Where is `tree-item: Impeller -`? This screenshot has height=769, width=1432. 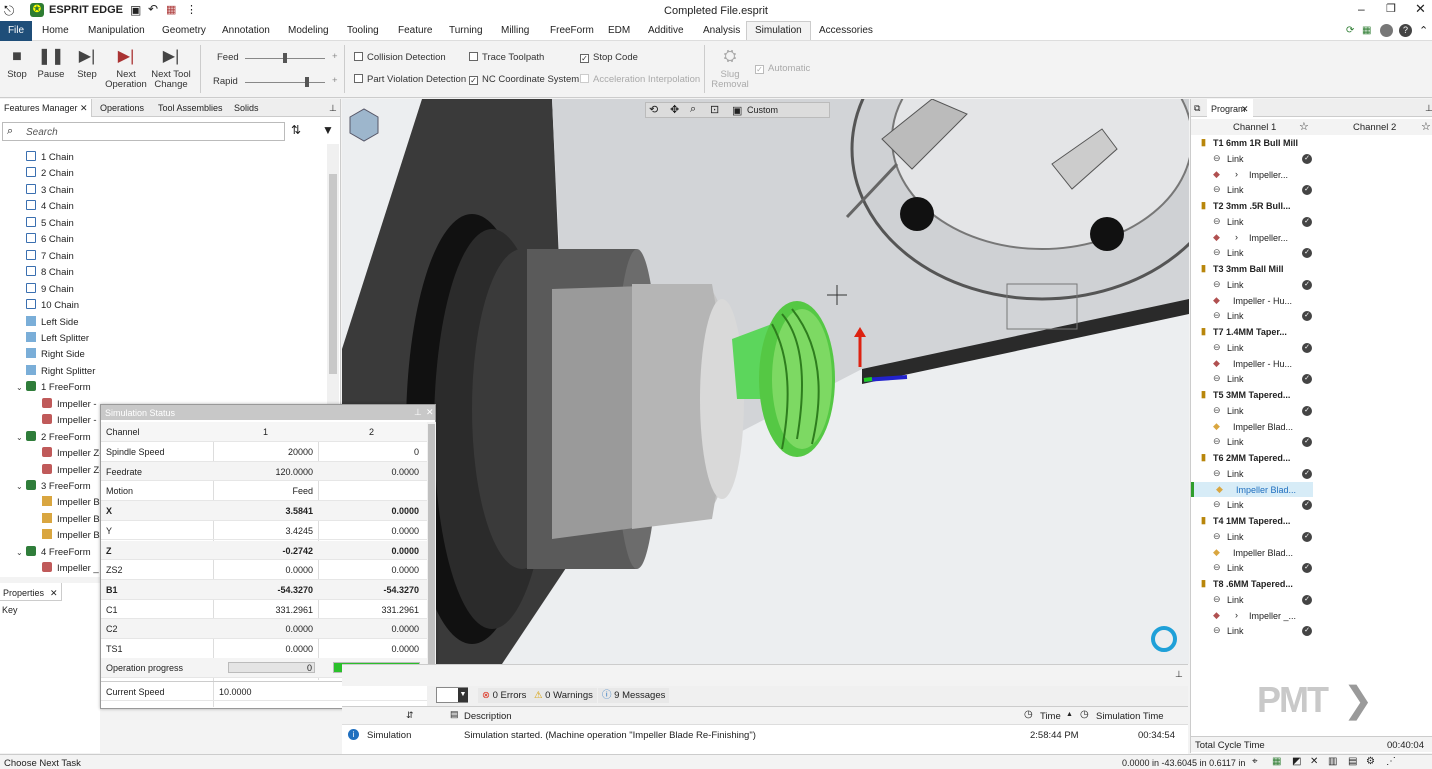
tree-item: Impeller - is located at coordinates (69, 405).